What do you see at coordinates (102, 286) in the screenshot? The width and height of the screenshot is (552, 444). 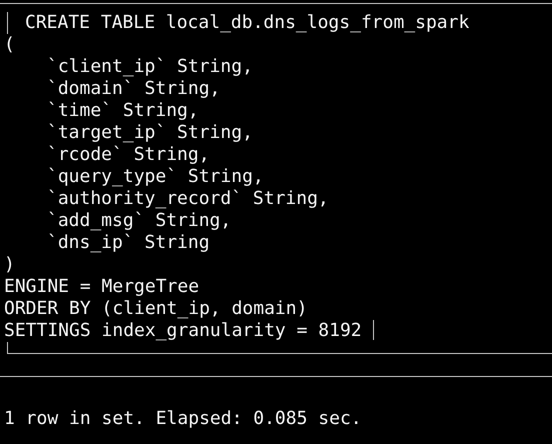 I see `sql-line: ENGINE = MergeTree` at bounding box center [102, 286].